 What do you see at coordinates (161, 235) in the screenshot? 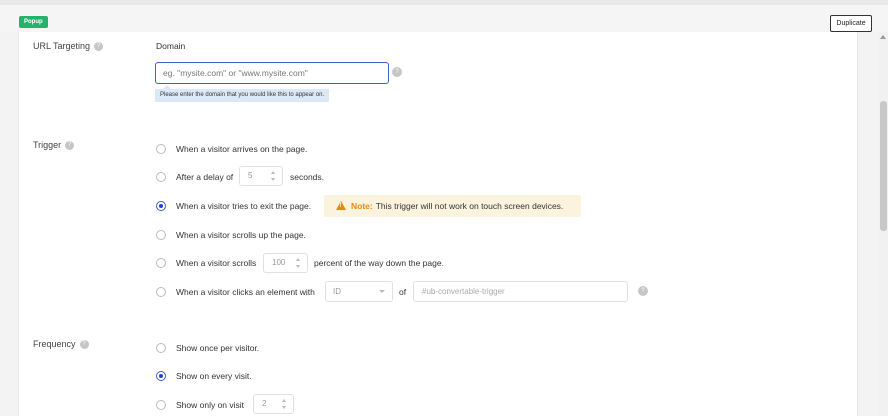
I see `trigger-radio-scroll-up` at bounding box center [161, 235].